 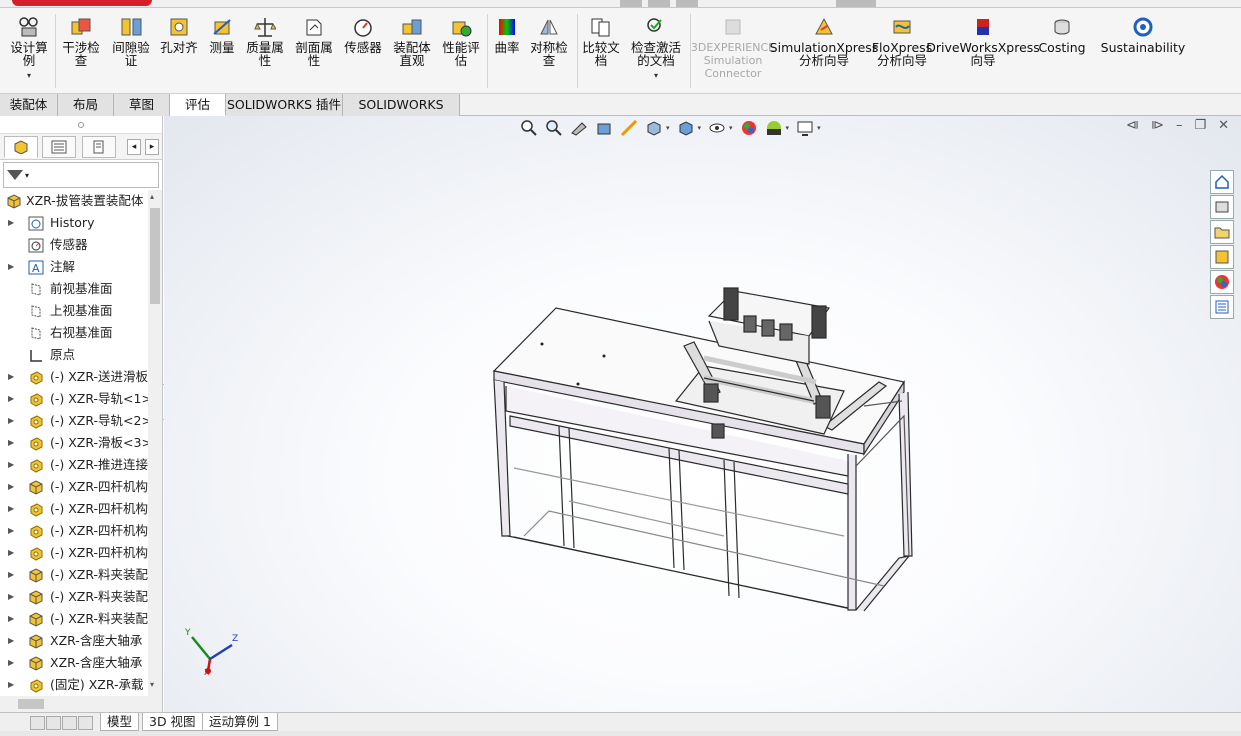 What do you see at coordinates (99, 147) in the screenshot?
I see `tab-configuration-manager` at bounding box center [99, 147].